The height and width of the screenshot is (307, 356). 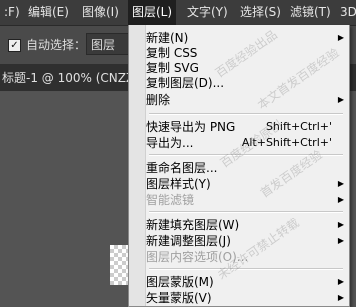 I want to click on menu-item-label: 矢量蒙版(V), so click(x=179, y=298).